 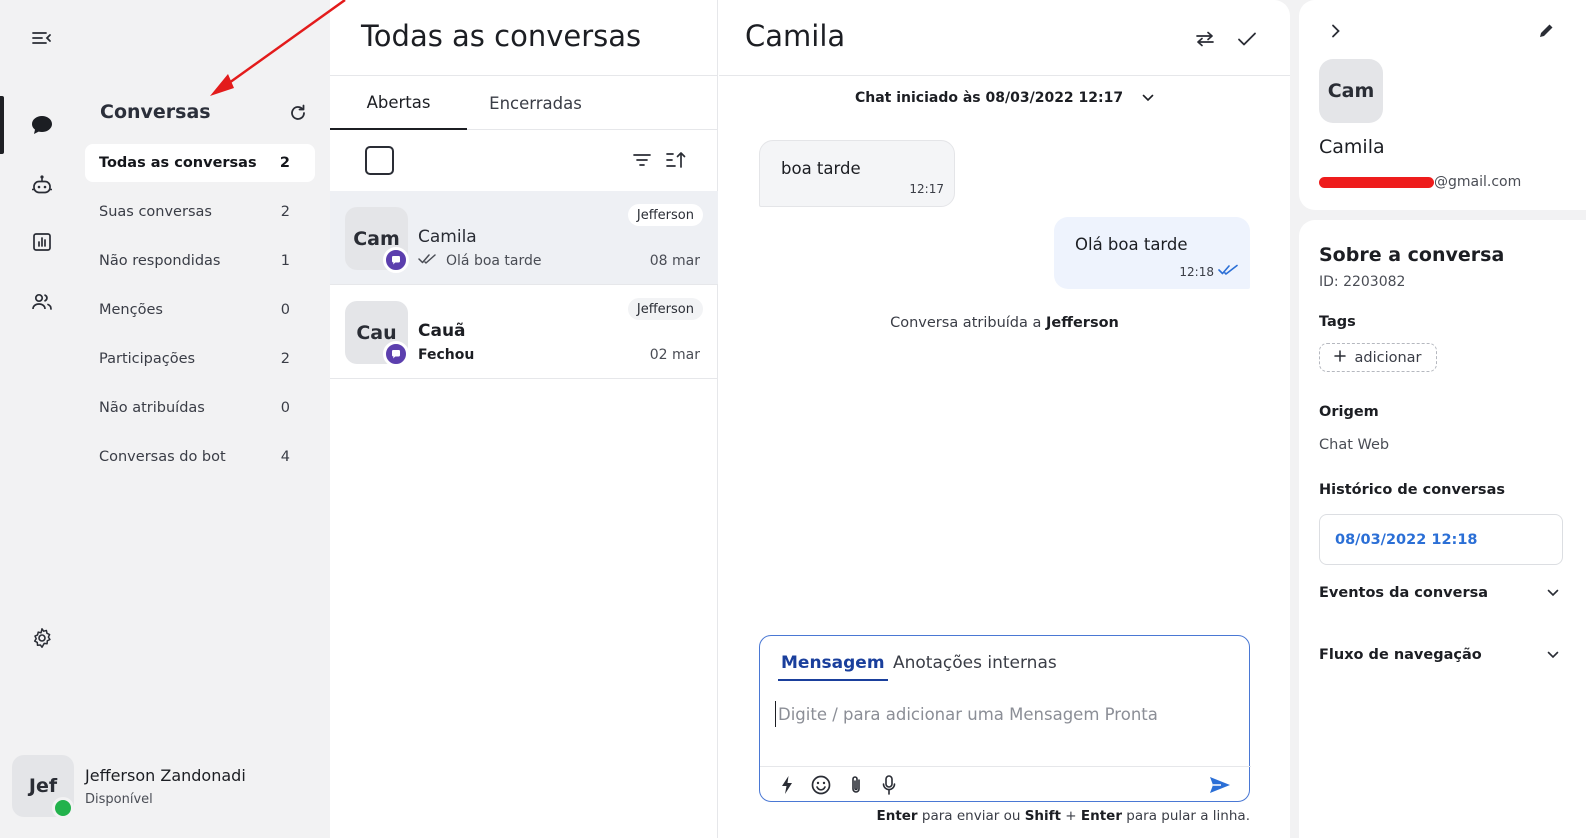 I want to click on filter-label: Suas conversas, so click(x=155, y=212).